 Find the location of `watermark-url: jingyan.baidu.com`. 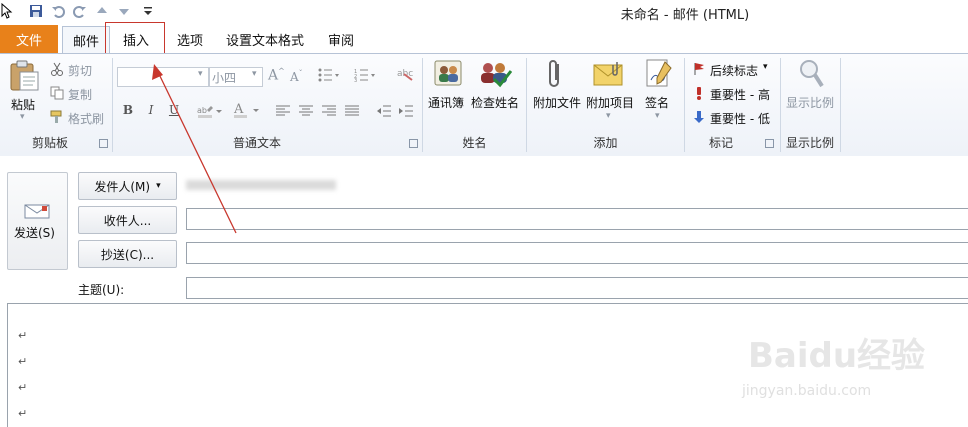

watermark-url: jingyan.baidu.com is located at coordinates (807, 391).